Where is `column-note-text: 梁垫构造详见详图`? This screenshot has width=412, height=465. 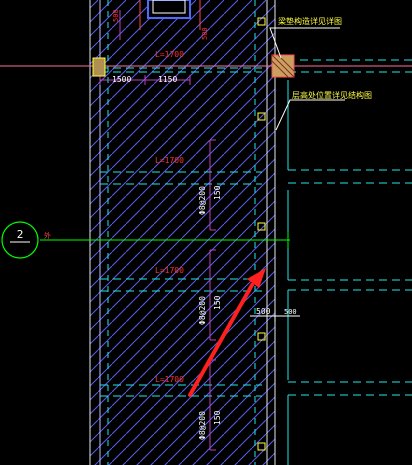
column-note-text: 梁垫构造详见详图 is located at coordinates (310, 21).